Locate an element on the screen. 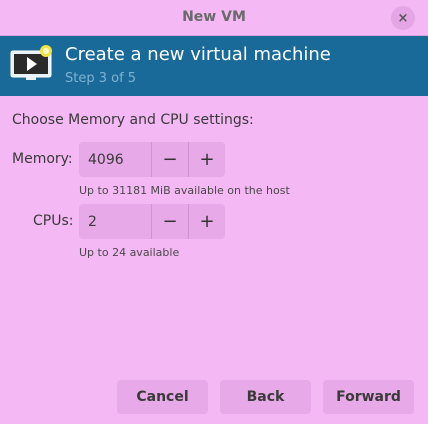 This screenshot has width=428, height=424. cpus-hint: Up to 24 available is located at coordinates (129, 252).